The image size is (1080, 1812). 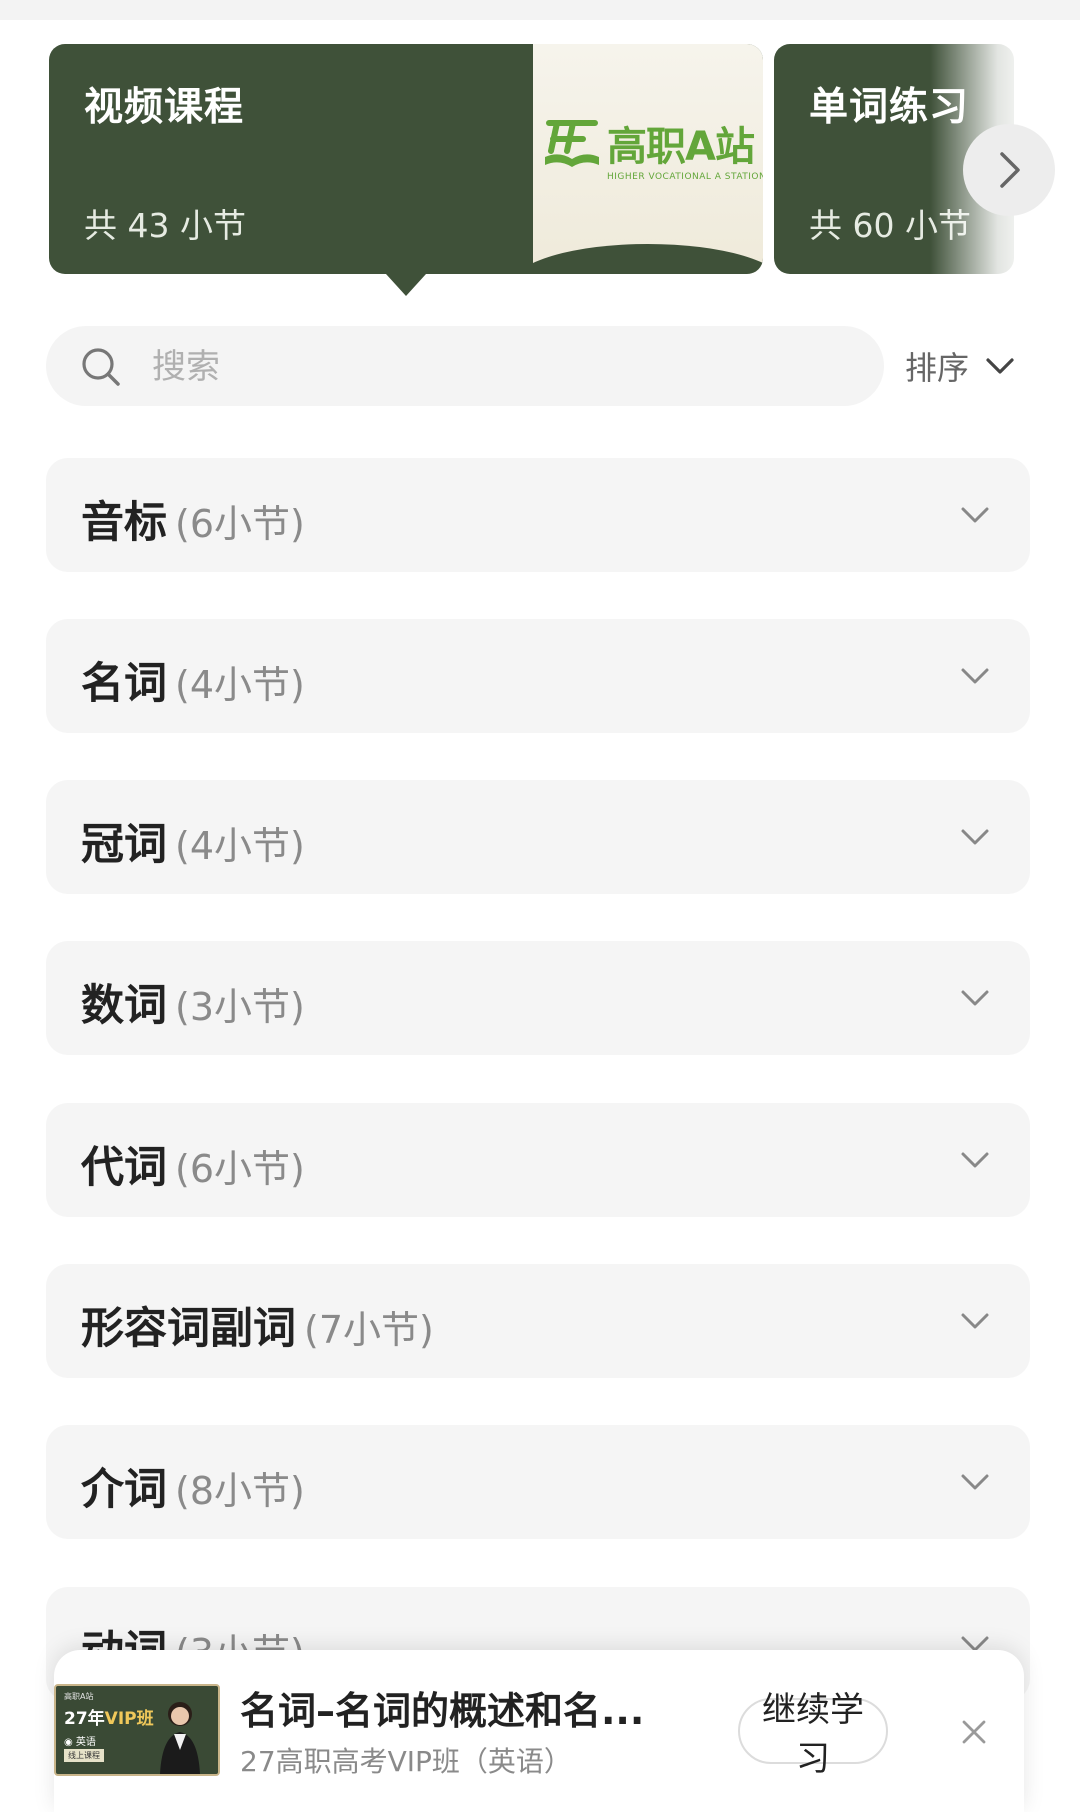 What do you see at coordinates (572, 143) in the screenshot?
I see `book-logo-icon` at bounding box center [572, 143].